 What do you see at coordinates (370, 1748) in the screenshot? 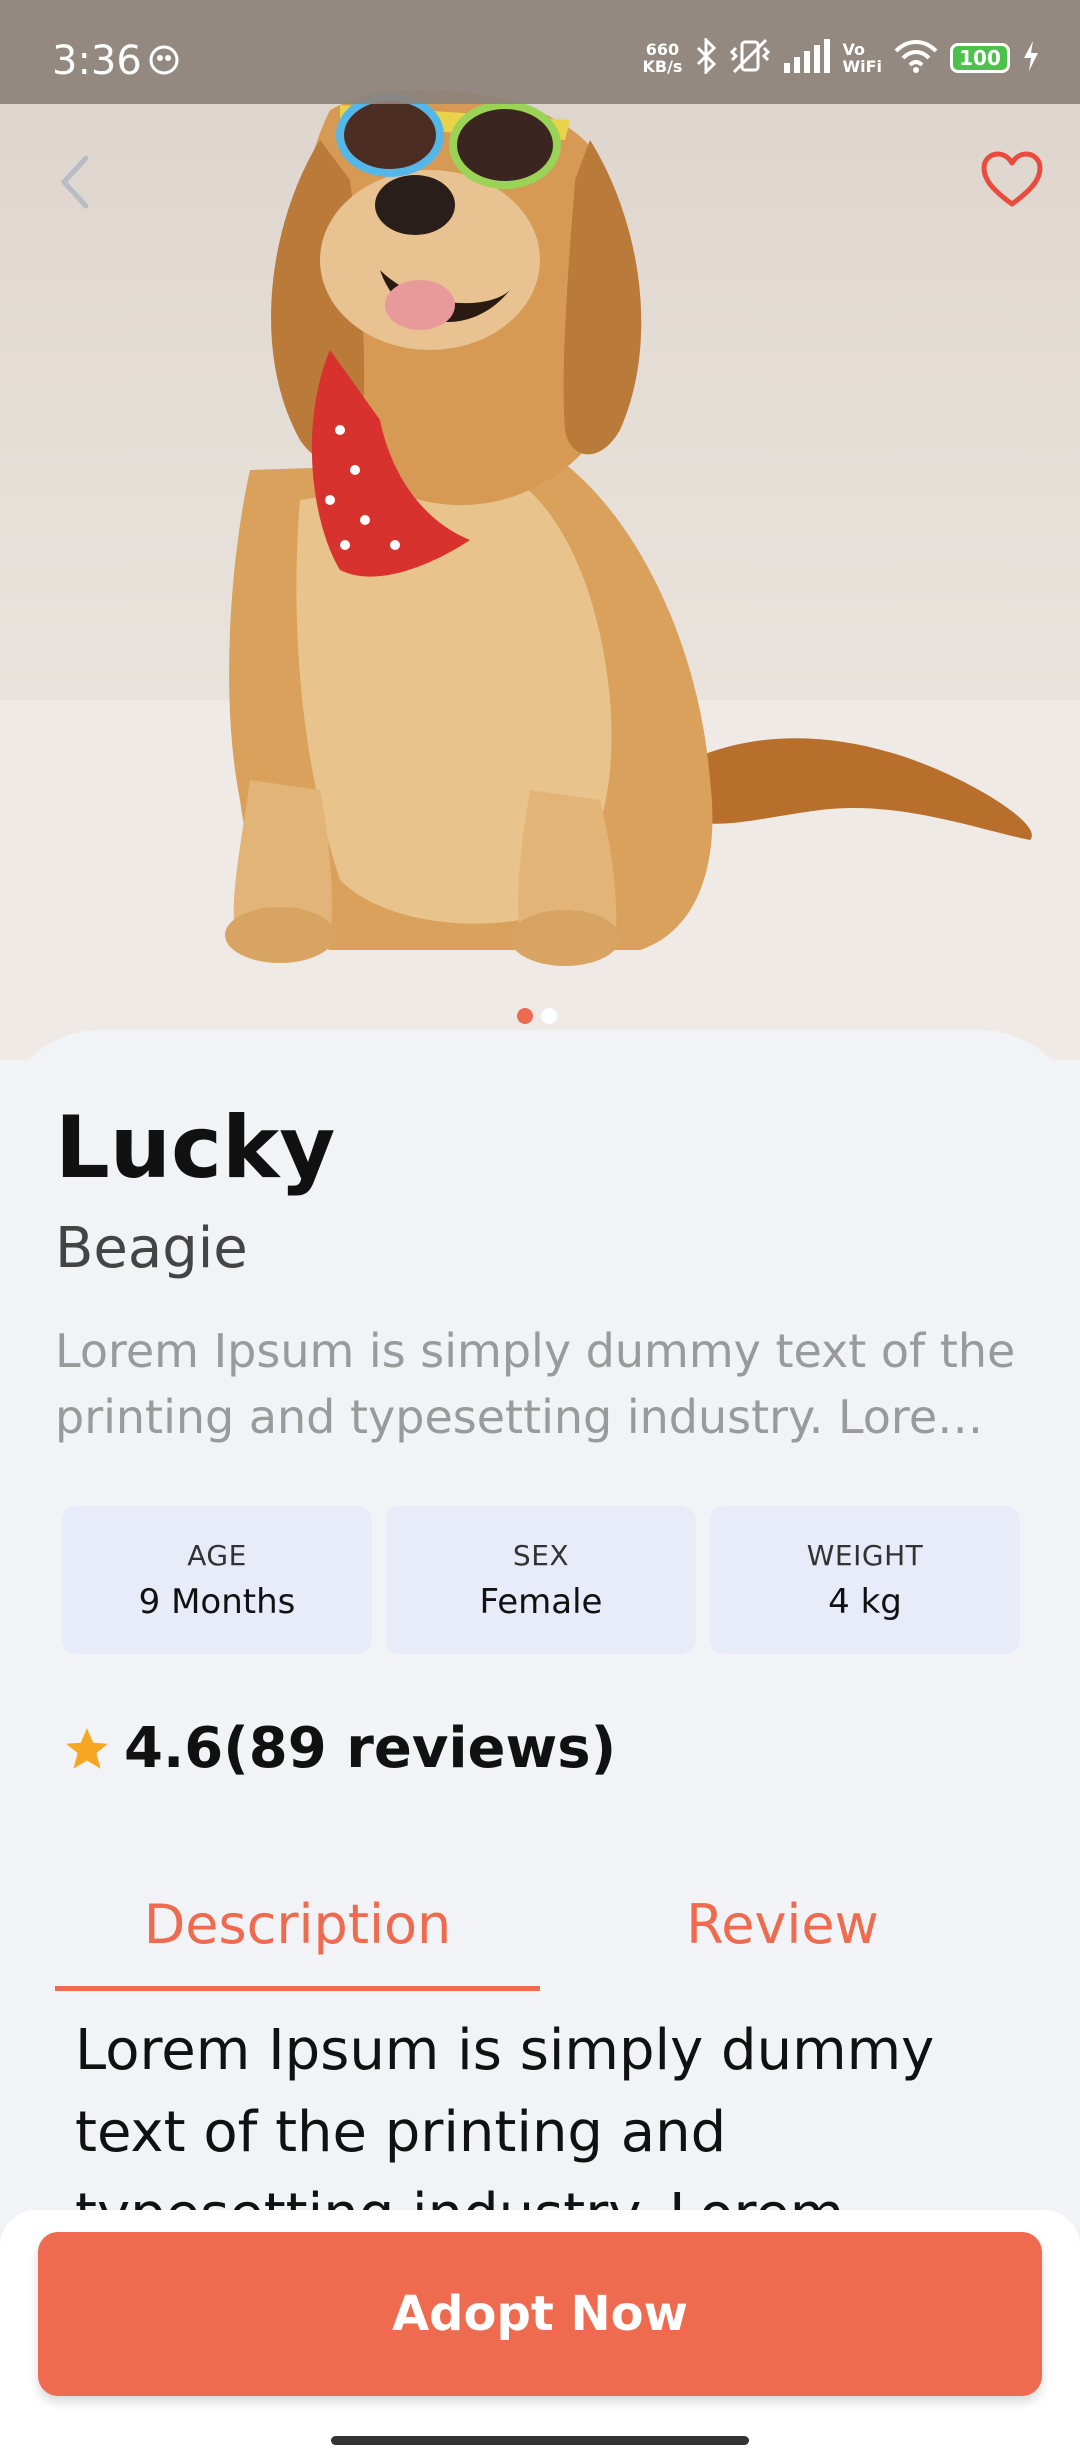
I see `rating-text: 4.6(89 reviews)` at bounding box center [370, 1748].